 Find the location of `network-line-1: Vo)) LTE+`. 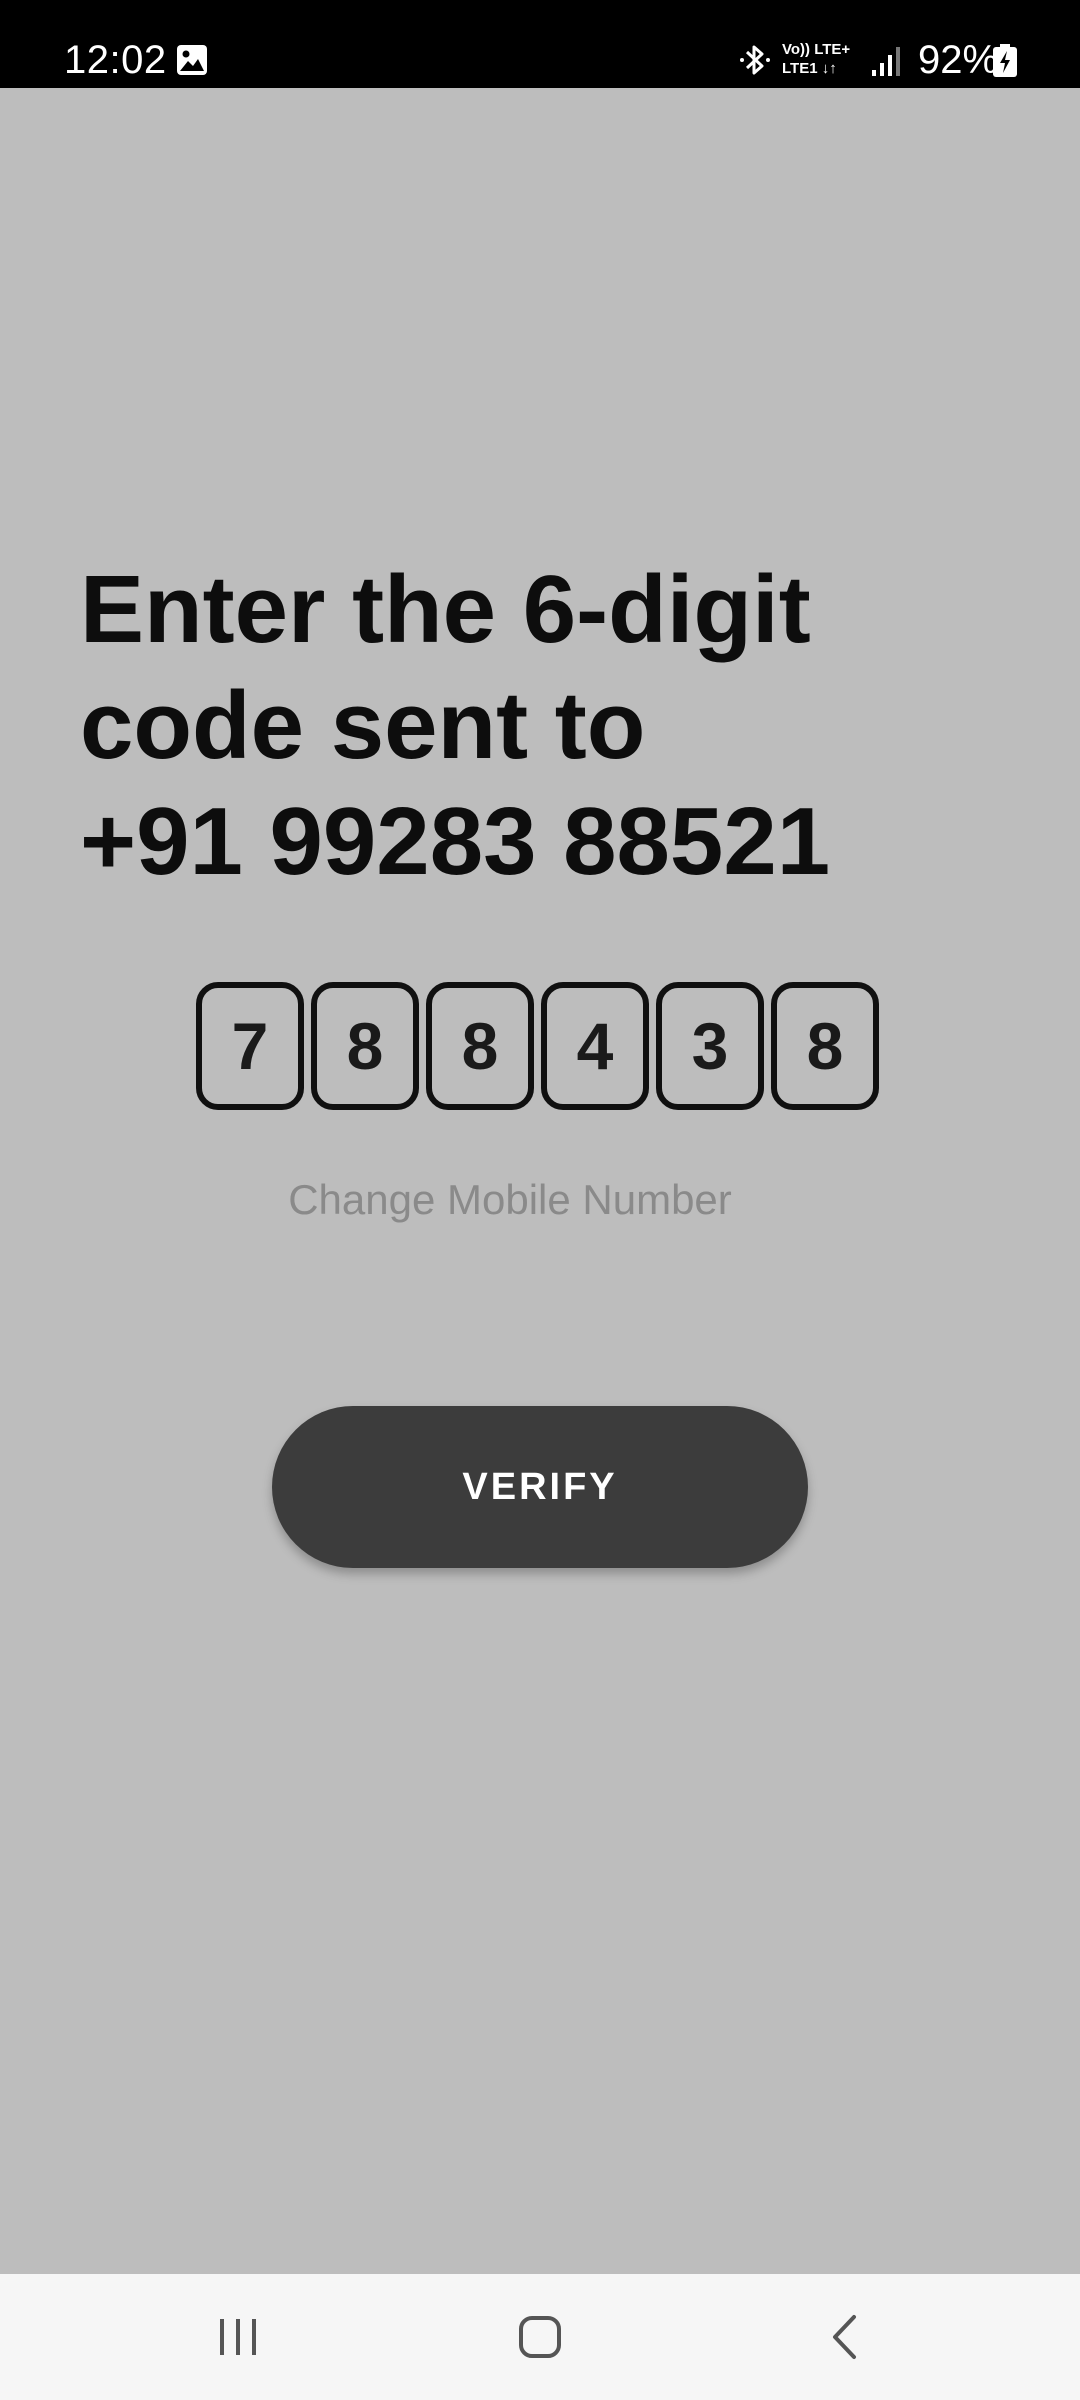

network-line-1: Vo)) LTE+ is located at coordinates (816, 49).